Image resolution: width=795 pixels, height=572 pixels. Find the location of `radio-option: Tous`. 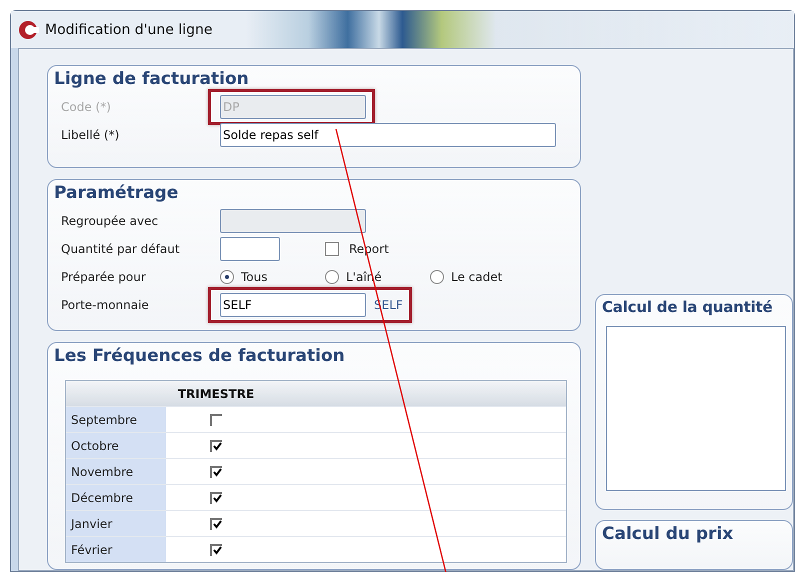

radio-option: Tous is located at coordinates (272, 277).